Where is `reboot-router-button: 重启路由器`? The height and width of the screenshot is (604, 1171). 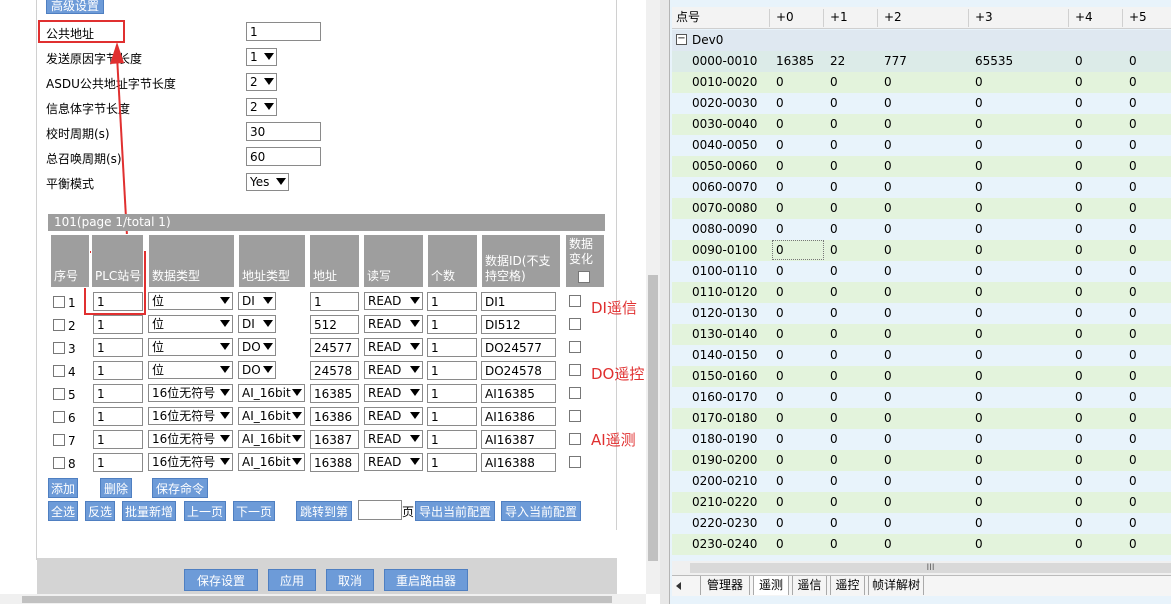 reboot-router-button: 重启路由器 is located at coordinates (426, 580).